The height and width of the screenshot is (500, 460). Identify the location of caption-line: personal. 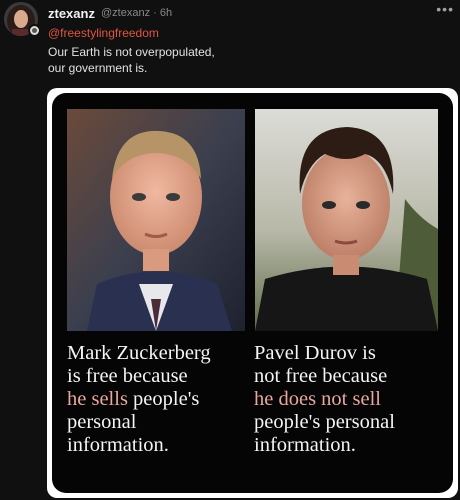
(102, 422).